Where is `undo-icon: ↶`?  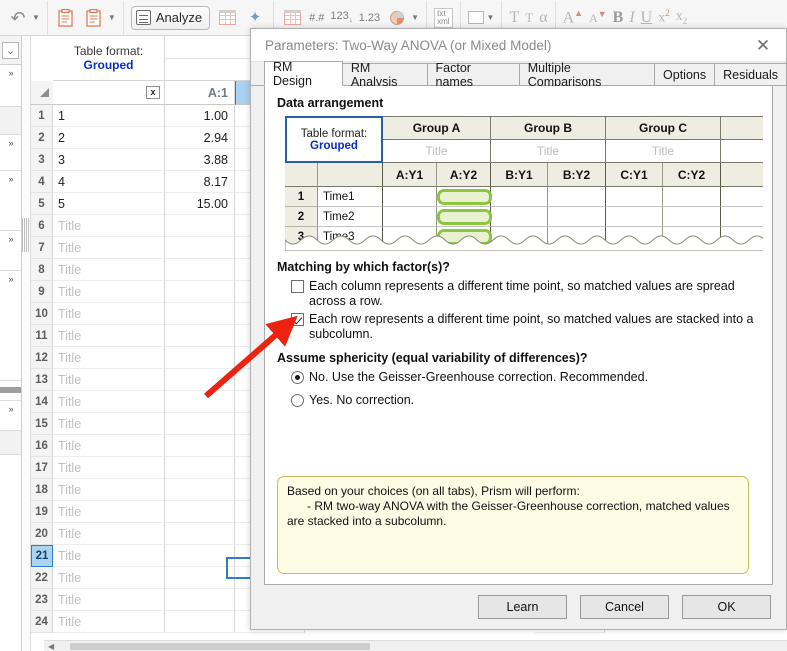
undo-icon: ↶ is located at coordinates (18, 18).